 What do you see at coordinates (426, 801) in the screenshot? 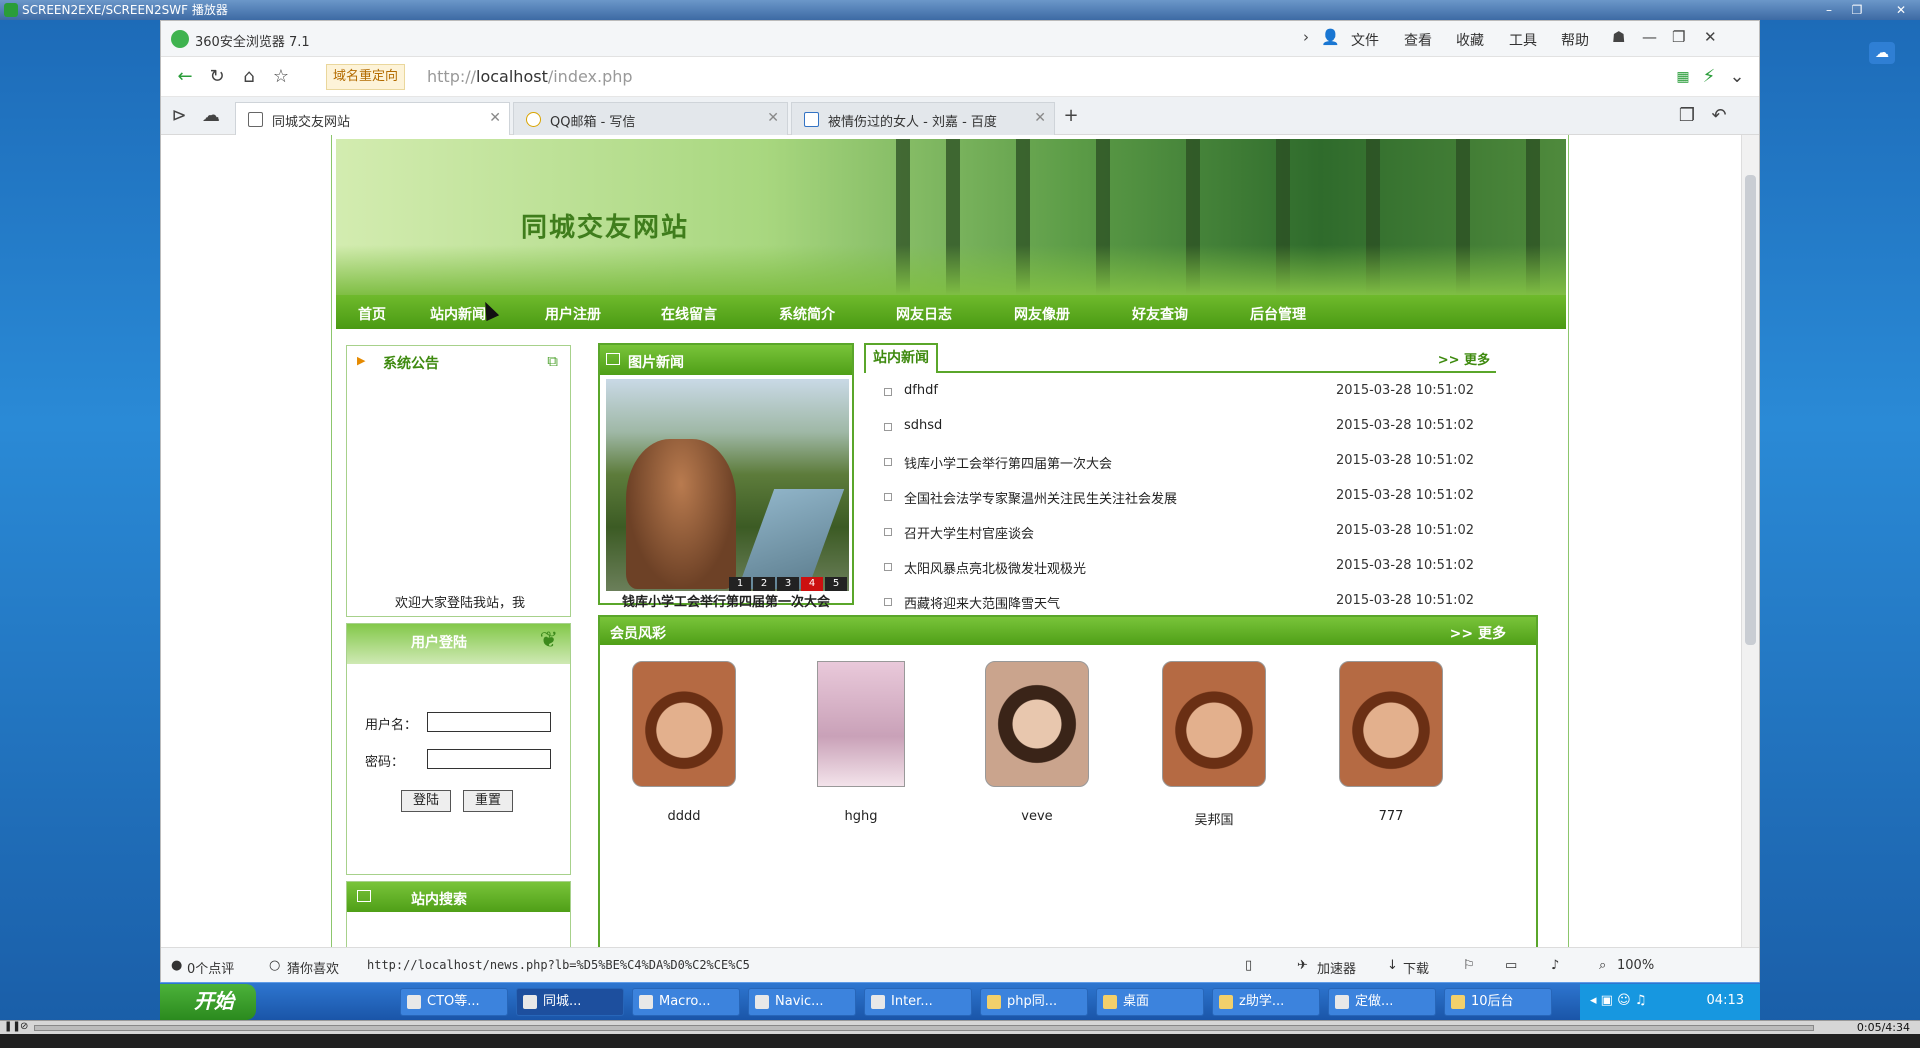
I see `login-button: 登陆` at bounding box center [426, 801].